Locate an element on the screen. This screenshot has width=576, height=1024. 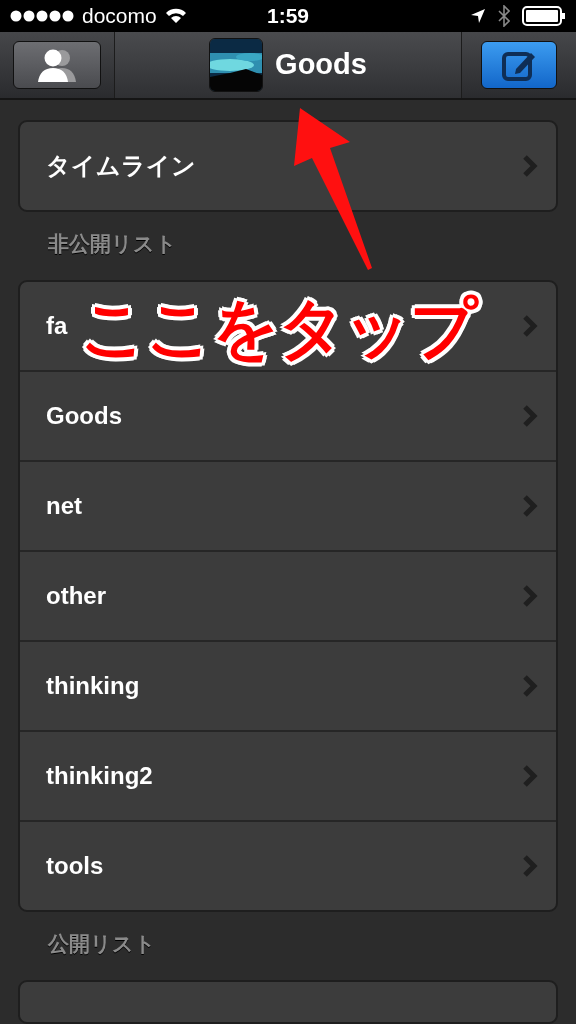
list-title: Goods is located at coordinates (321, 65).